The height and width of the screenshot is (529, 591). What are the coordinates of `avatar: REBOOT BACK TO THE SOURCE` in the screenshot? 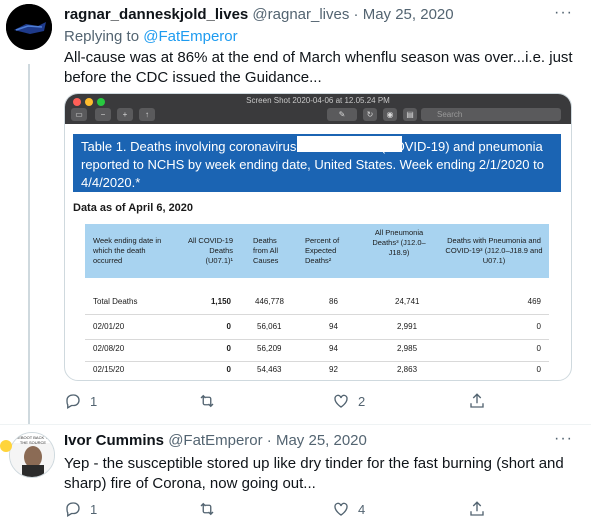 It's located at (32, 455).